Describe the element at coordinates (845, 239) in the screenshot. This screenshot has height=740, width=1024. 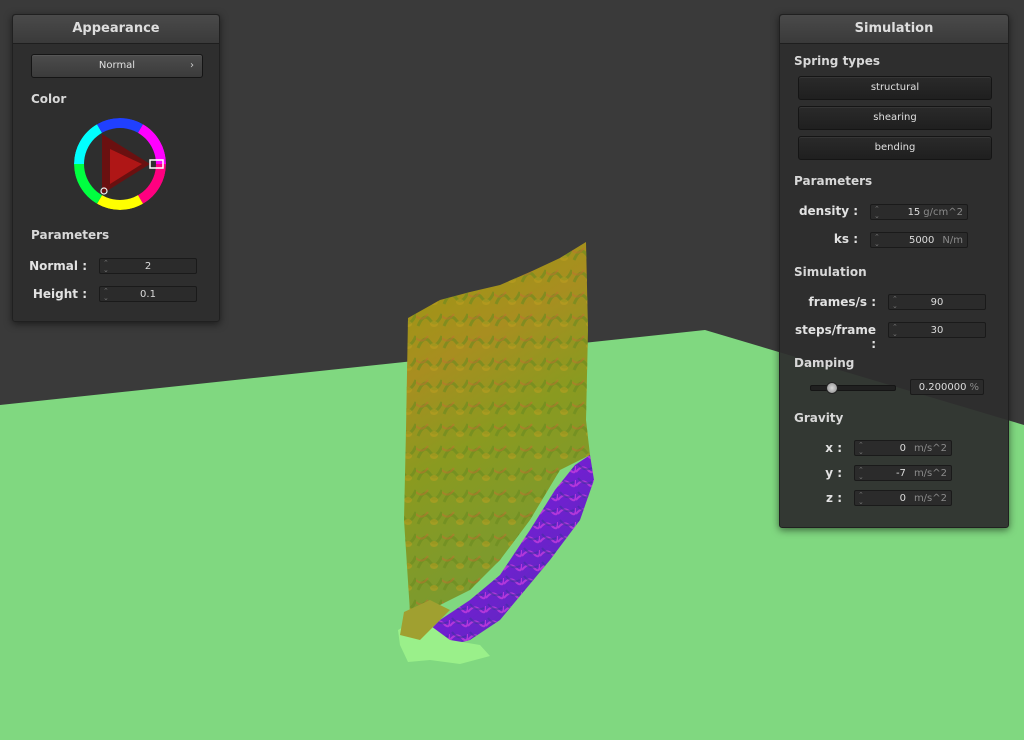
I see `ks-label: ks :` at that location.